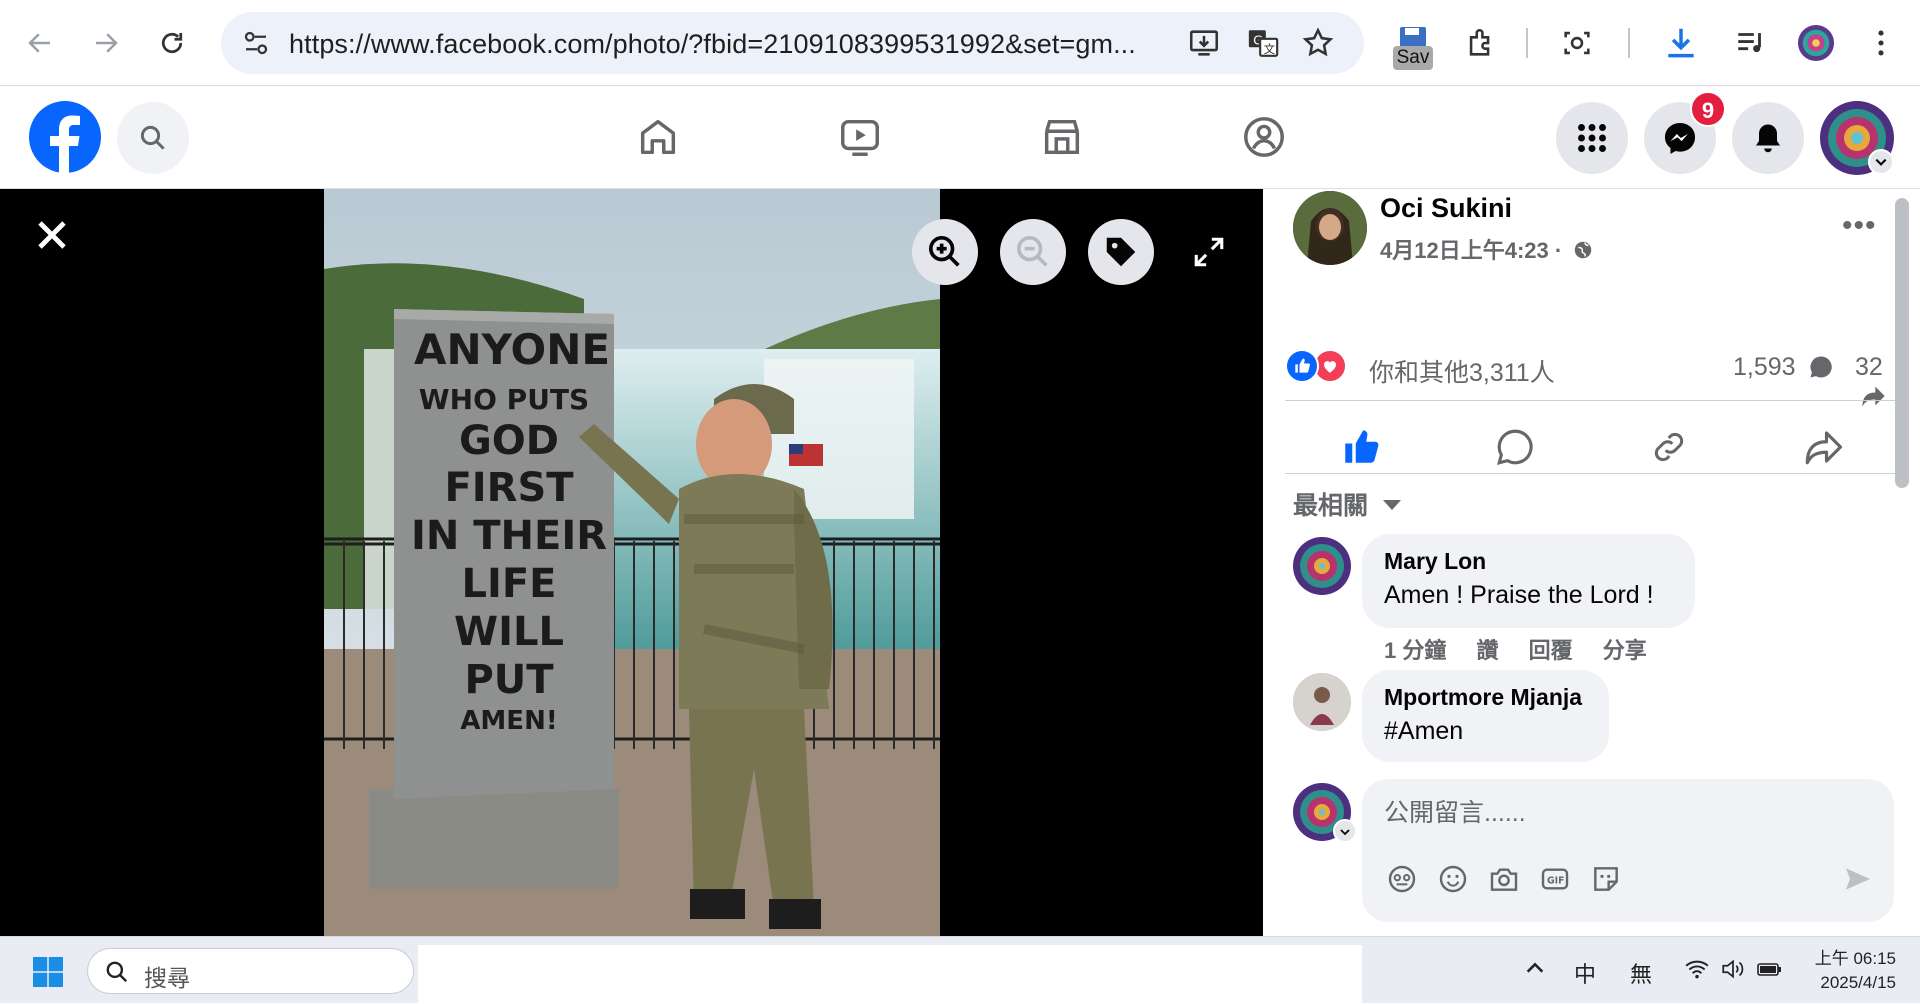  Describe the element at coordinates (1751, 43) in the screenshot. I see `media-control-icon` at that location.